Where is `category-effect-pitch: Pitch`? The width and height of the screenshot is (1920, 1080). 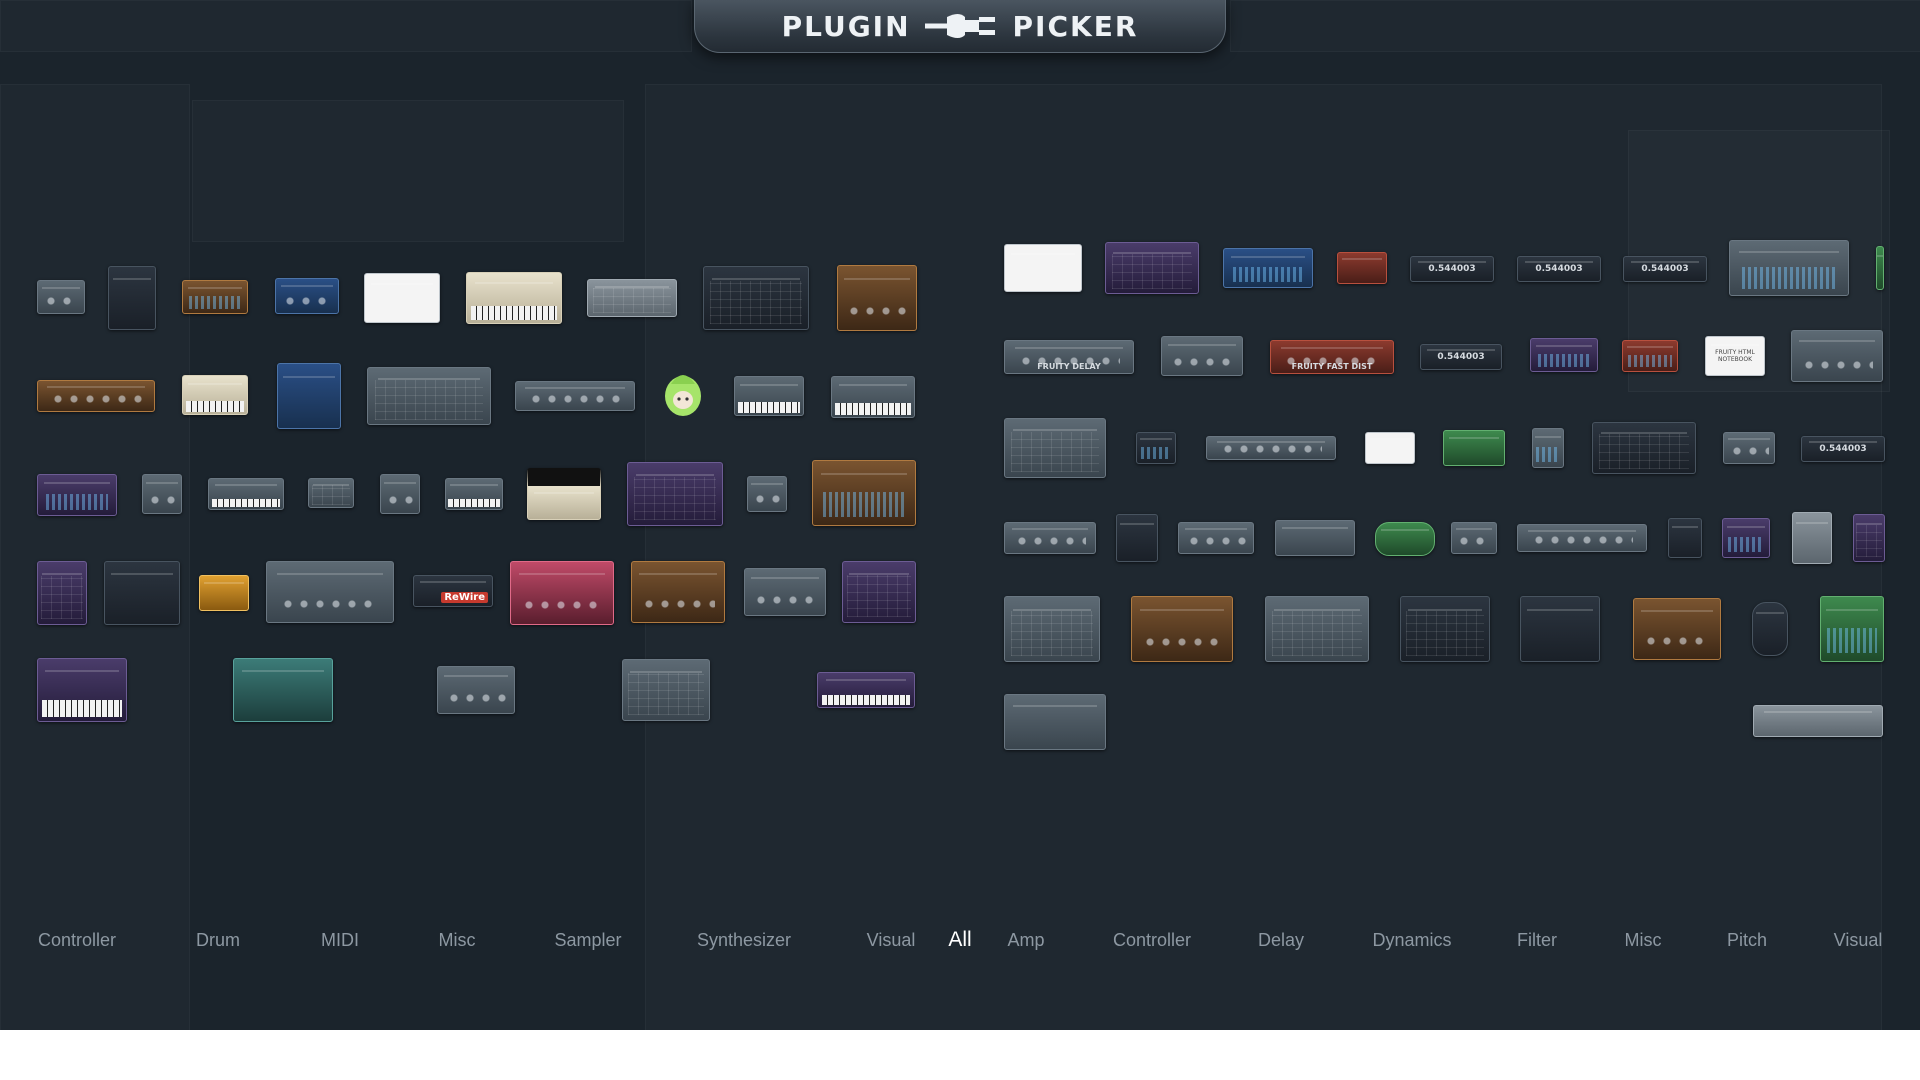
category-effect-pitch: Pitch is located at coordinates (1747, 940).